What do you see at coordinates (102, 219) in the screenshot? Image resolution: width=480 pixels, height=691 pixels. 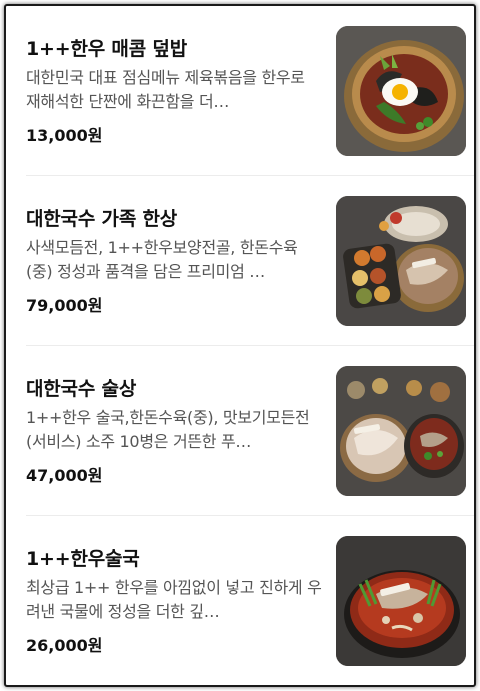 I see `menu-item-name: 대한국수 가족 한상` at bounding box center [102, 219].